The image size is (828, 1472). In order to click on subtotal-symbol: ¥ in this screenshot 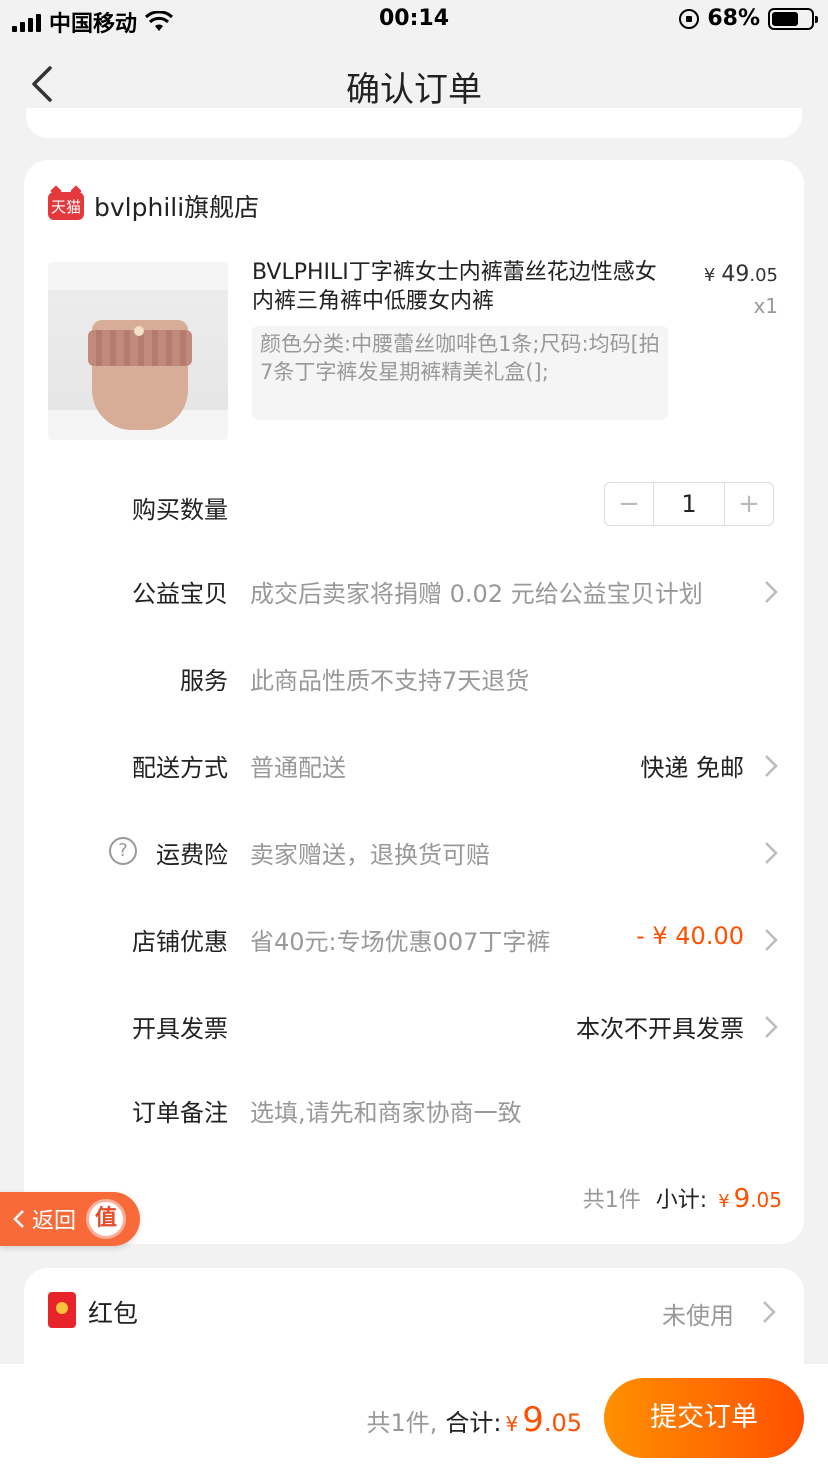, I will do `click(724, 1201)`.